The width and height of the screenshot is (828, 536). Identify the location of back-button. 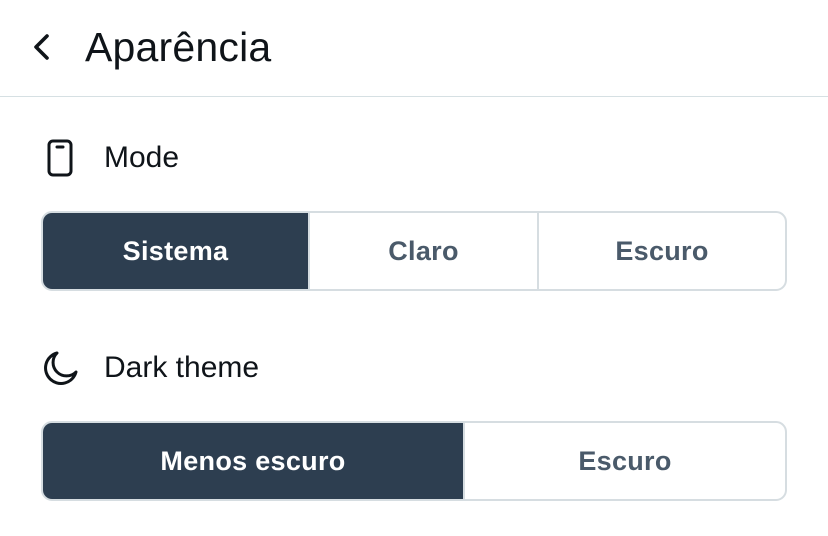
(42, 47).